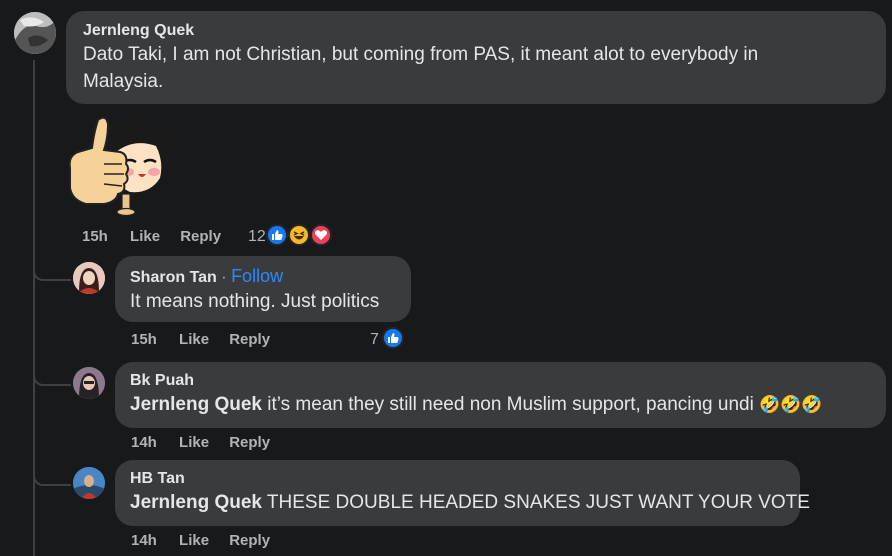 Image resolution: width=892 pixels, height=556 pixels. What do you see at coordinates (123, 81) in the screenshot?
I see `comment-text: Malaysia.` at bounding box center [123, 81].